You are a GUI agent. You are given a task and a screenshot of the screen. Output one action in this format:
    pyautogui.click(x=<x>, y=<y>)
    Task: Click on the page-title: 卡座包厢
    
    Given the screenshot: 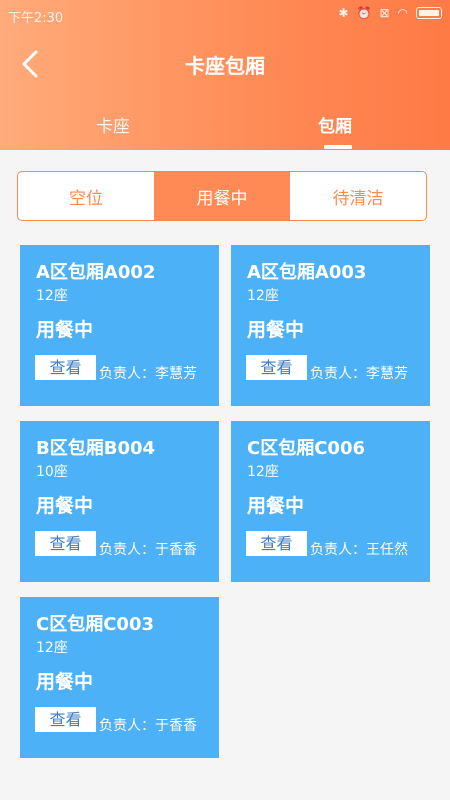 What is the action you would take?
    pyautogui.click(x=225, y=66)
    